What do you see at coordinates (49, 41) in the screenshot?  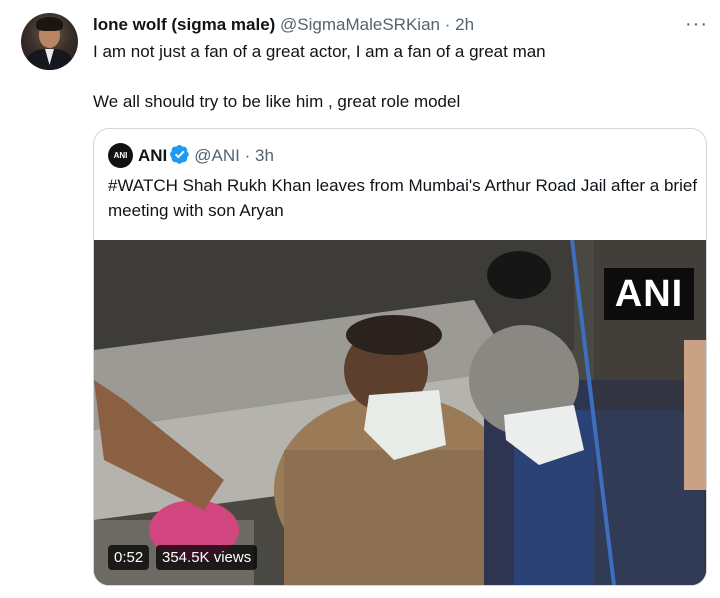 I see `avatar` at bounding box center [49, 41].